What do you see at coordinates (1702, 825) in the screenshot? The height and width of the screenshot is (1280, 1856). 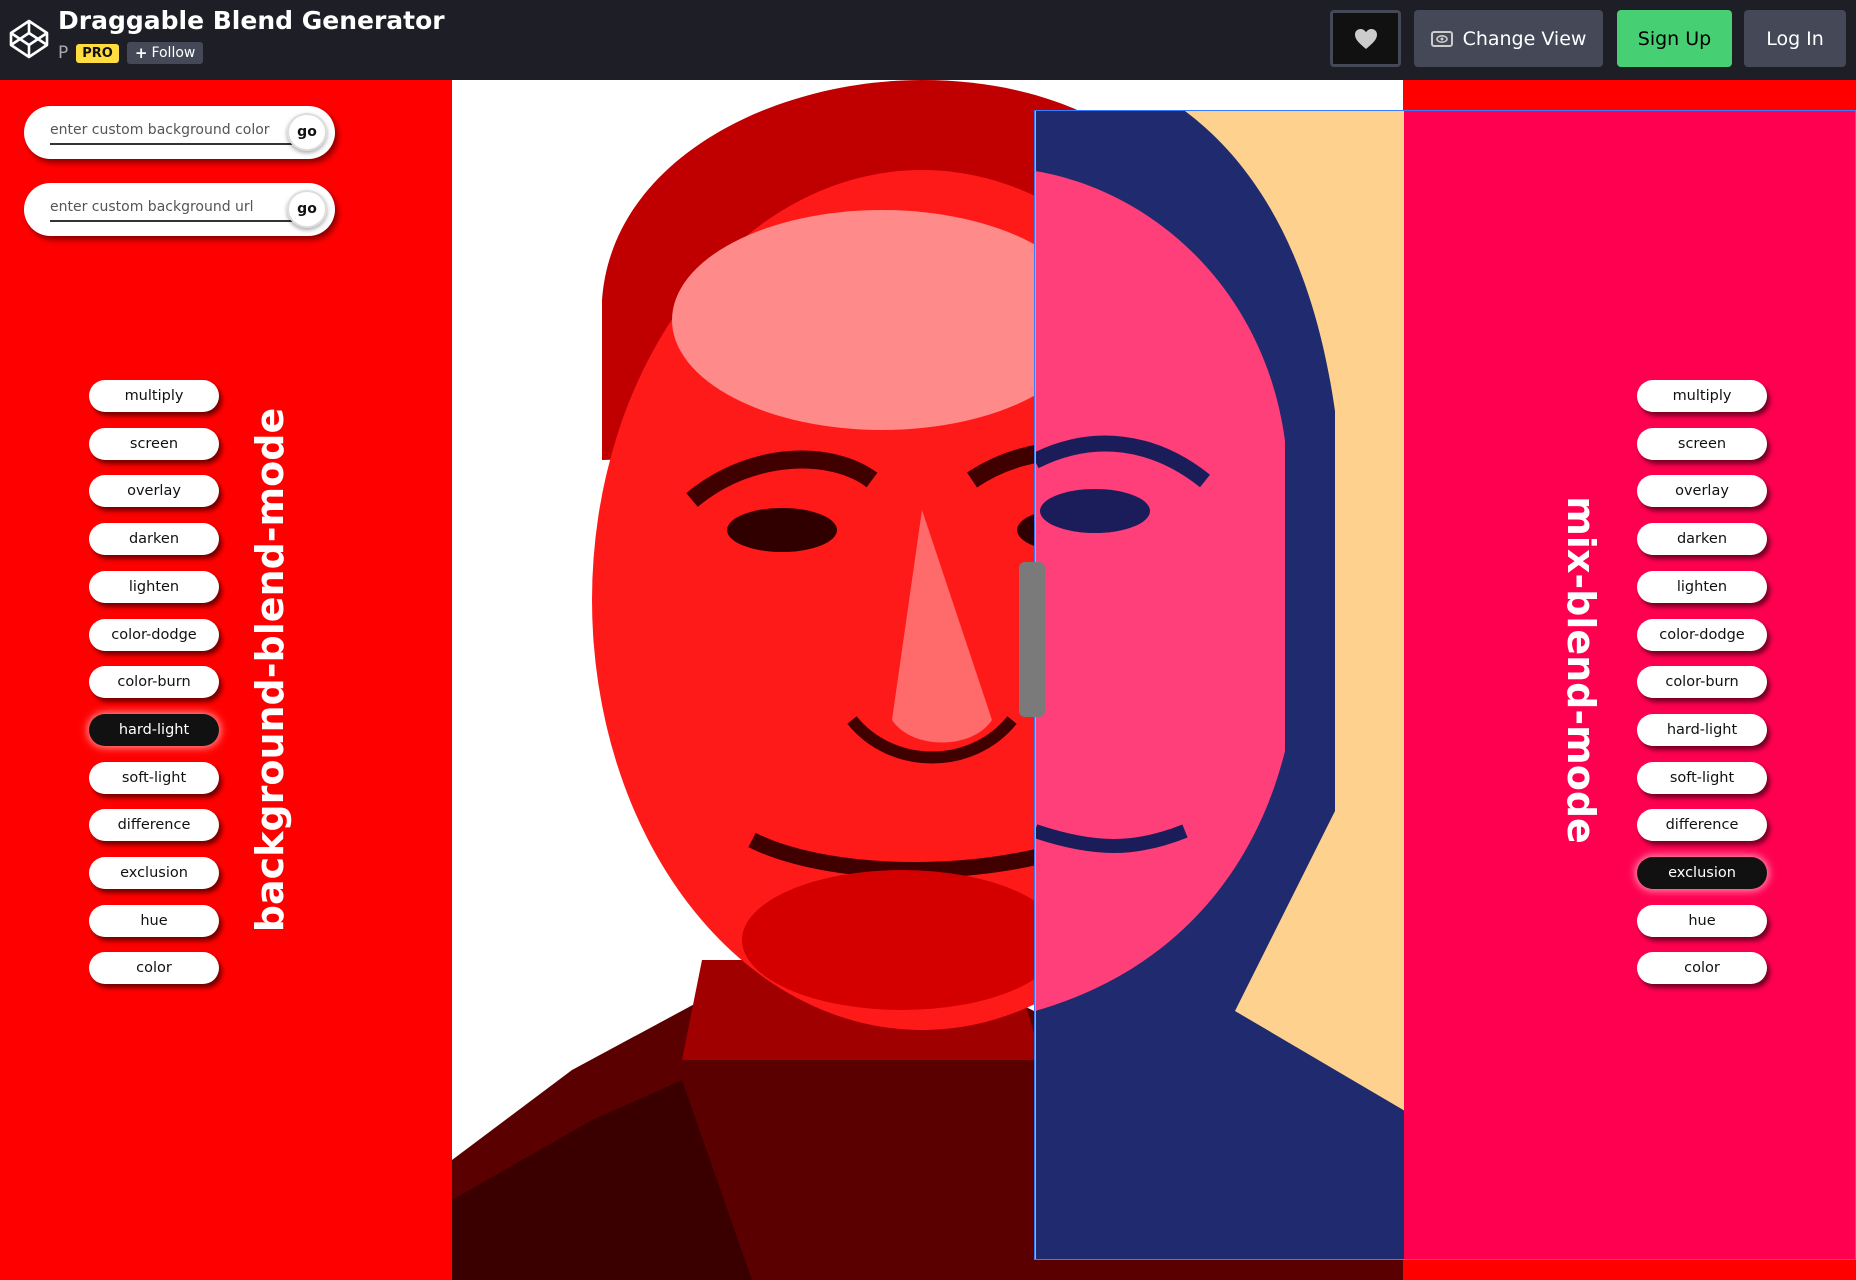 I see `mix-blend-difference-button: difference` at bounding box center [1702, 825].